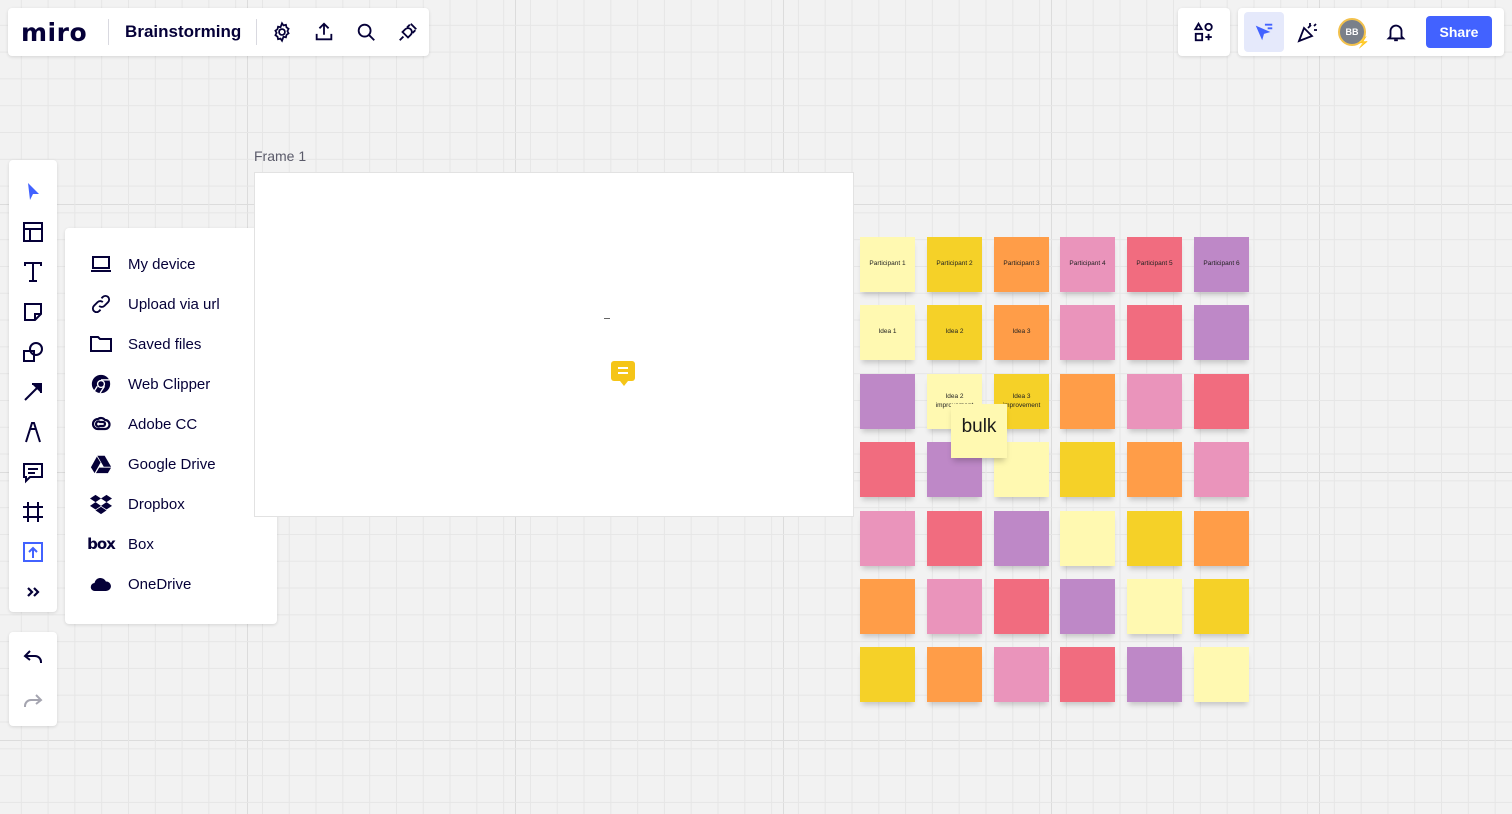 The width and height of the screenshot is (1512, 814). I want to click on plugin-icon, so click(408, 32).